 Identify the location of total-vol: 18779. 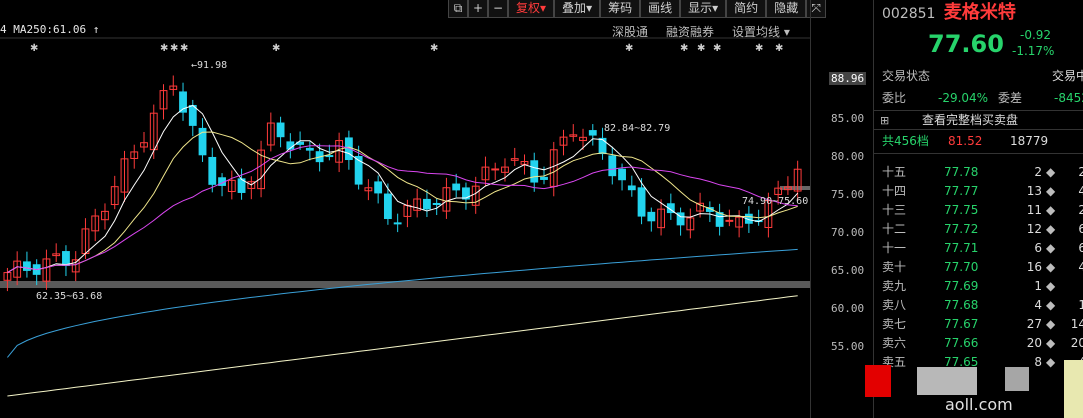
(1029, 141).